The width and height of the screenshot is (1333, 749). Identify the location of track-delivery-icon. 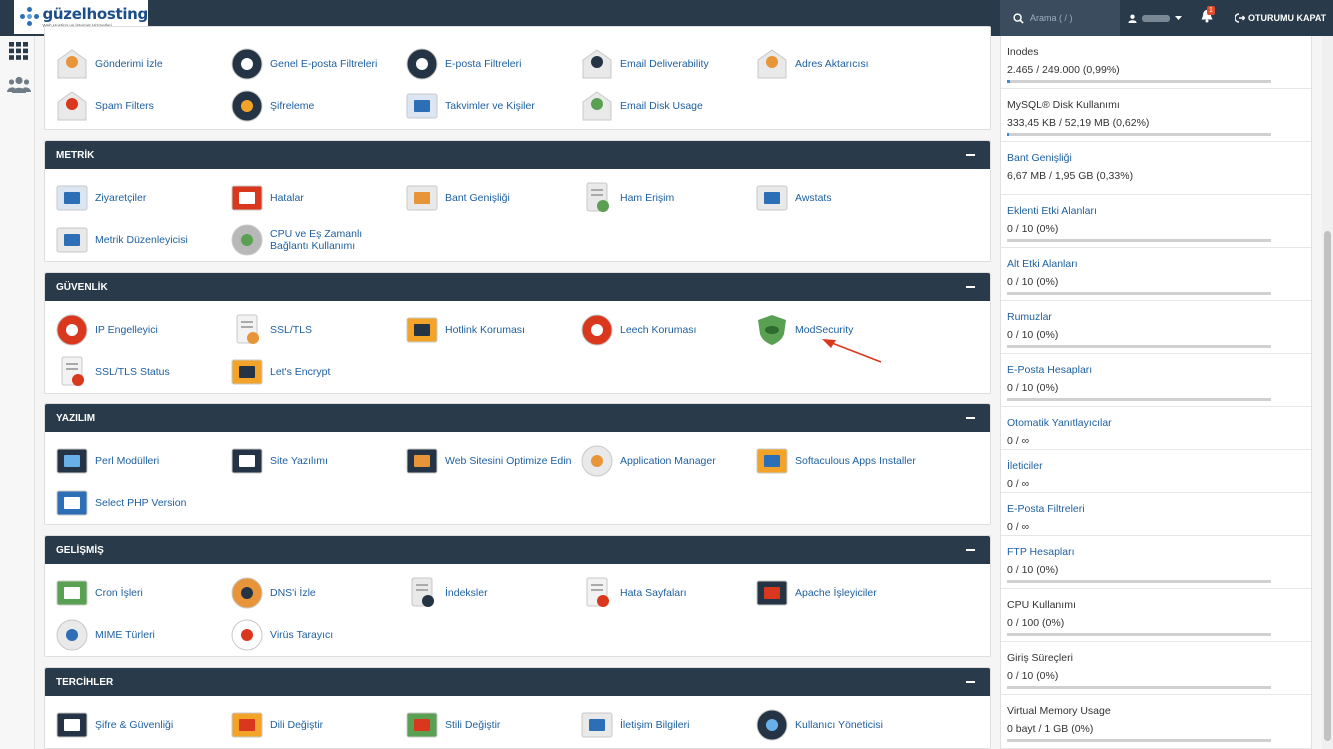
(72, 64).